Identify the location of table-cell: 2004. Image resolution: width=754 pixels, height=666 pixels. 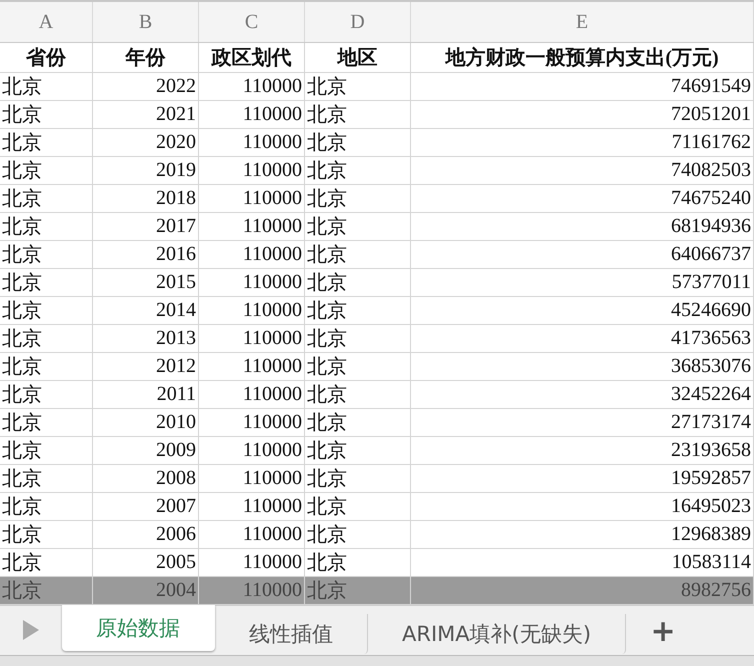
(146, 590).